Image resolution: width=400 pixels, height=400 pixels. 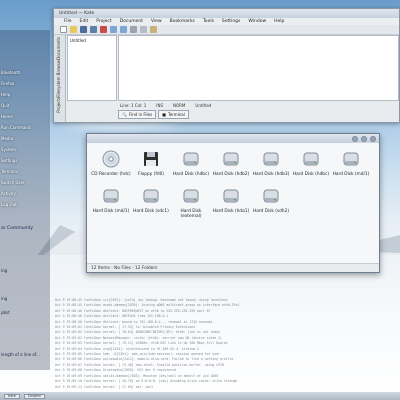 I want to click on device-item: Hard Disk (hdb2), so click(x=231, y=163).